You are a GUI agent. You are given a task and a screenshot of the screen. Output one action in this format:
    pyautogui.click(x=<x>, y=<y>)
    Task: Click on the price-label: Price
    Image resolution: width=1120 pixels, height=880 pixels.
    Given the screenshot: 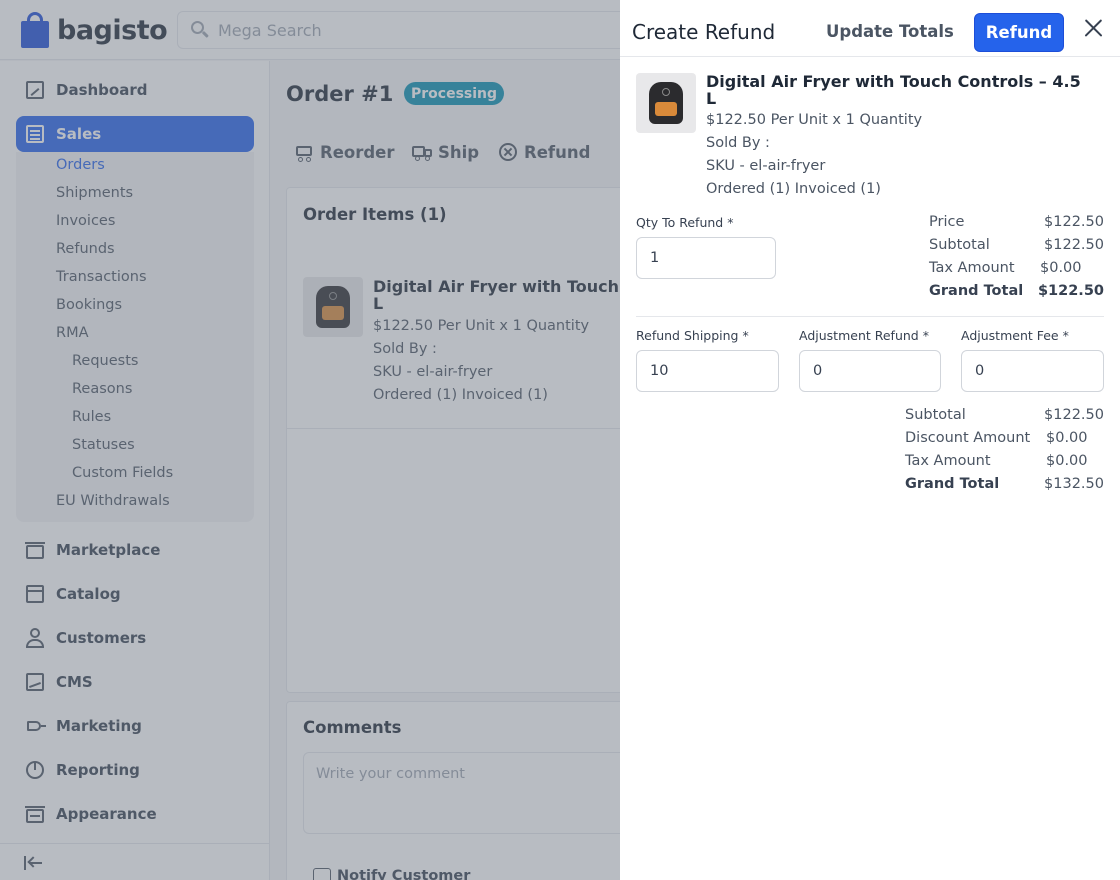 What is the action you would take?
    pyautogui.click(x=947, y=222)
    